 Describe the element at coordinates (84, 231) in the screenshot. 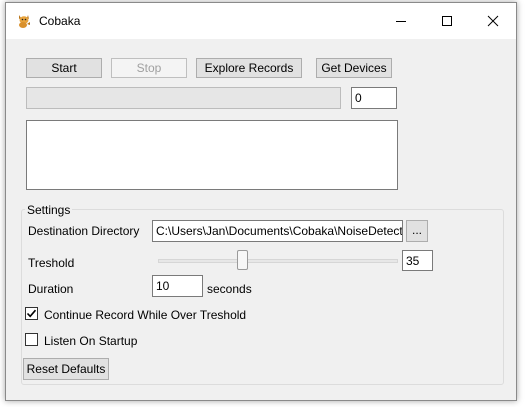

I see `destination-label: Destination Directory` at that location.